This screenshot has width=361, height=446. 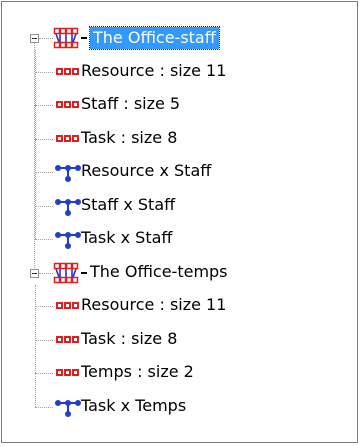 I want to click on network-group-label: The Office-staff, so click(x=154, y=38).